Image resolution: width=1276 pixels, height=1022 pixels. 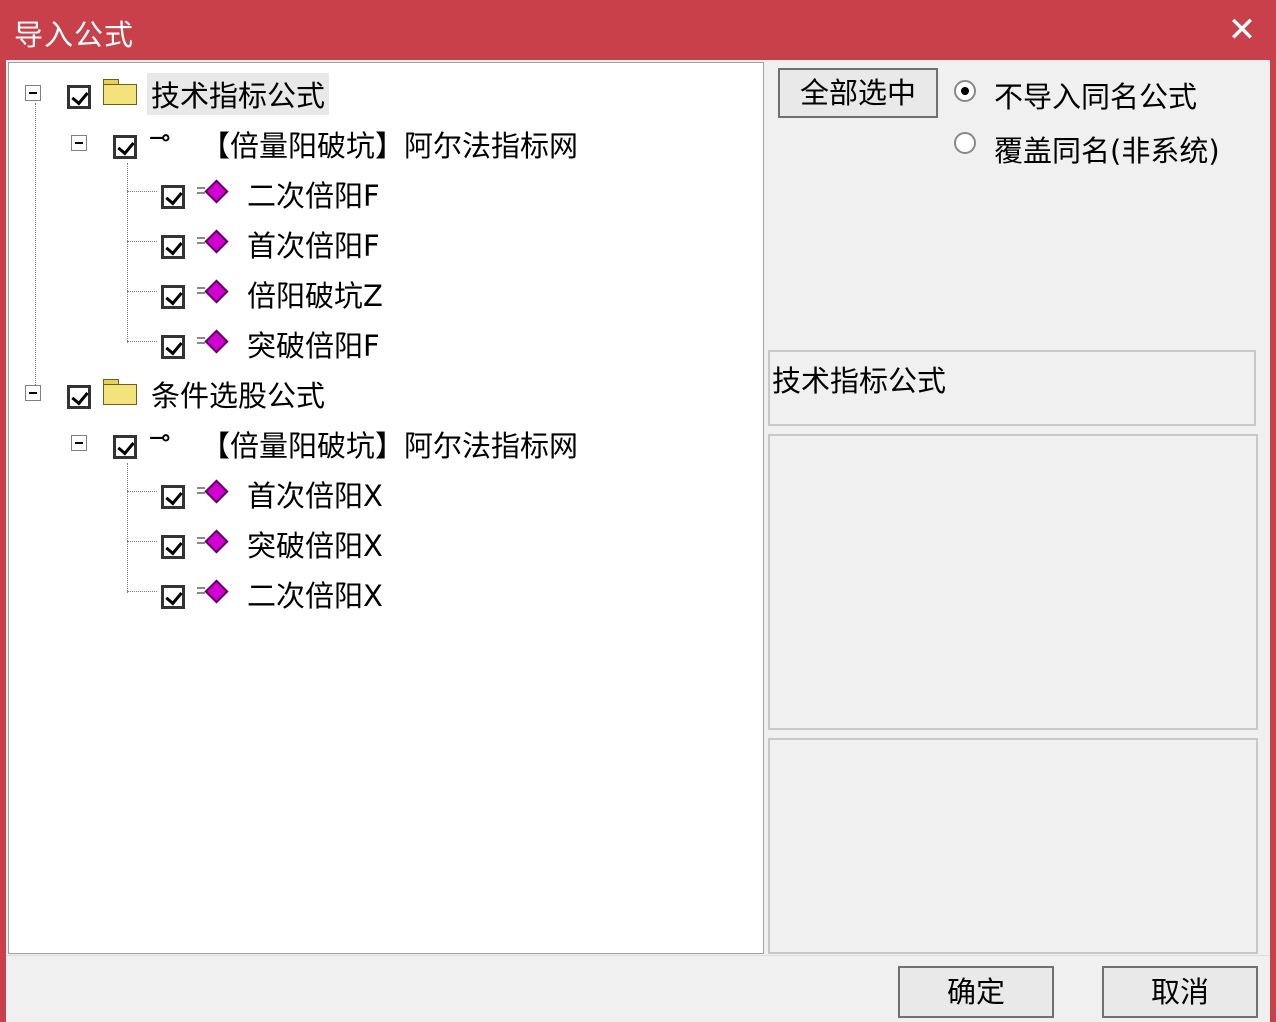 I want to click on tree-node-formula: 二次倍阳F, so click(x=379, y=190).